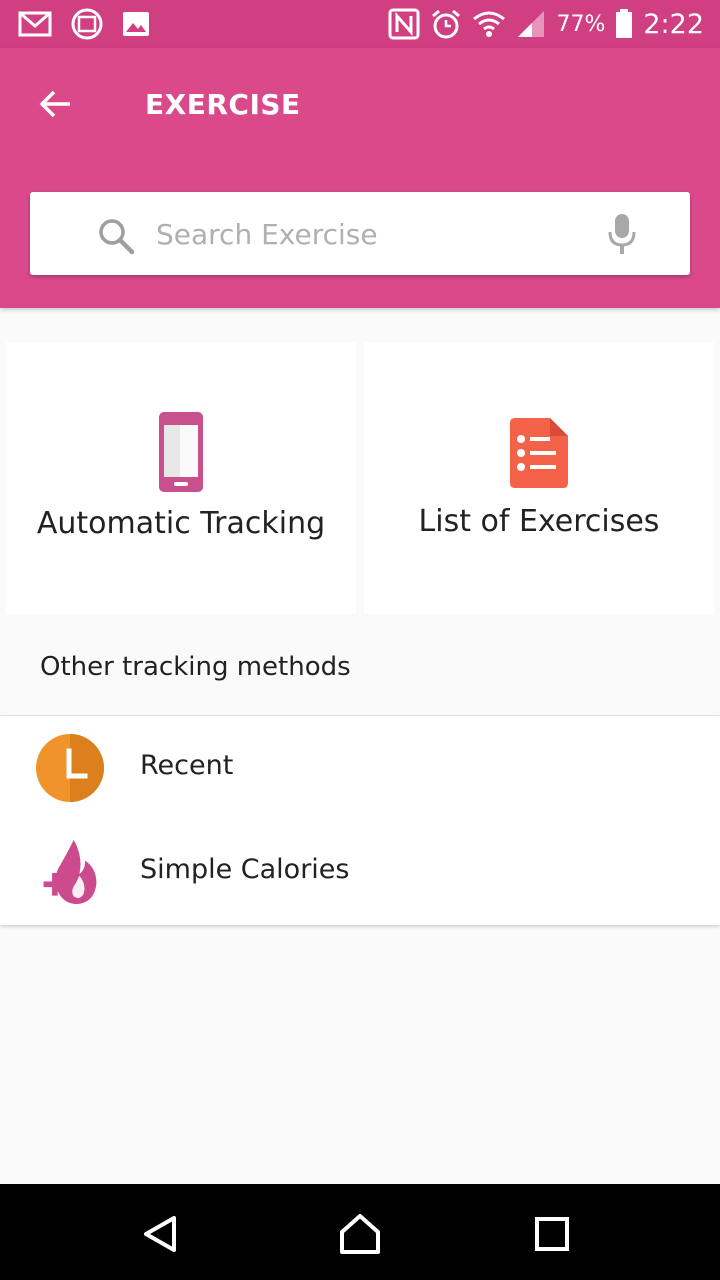 This screenshot has width=720, height=1280. Describe the element at coordinates (181, 452) in the screenshot. I see `phone-icon` at that location.